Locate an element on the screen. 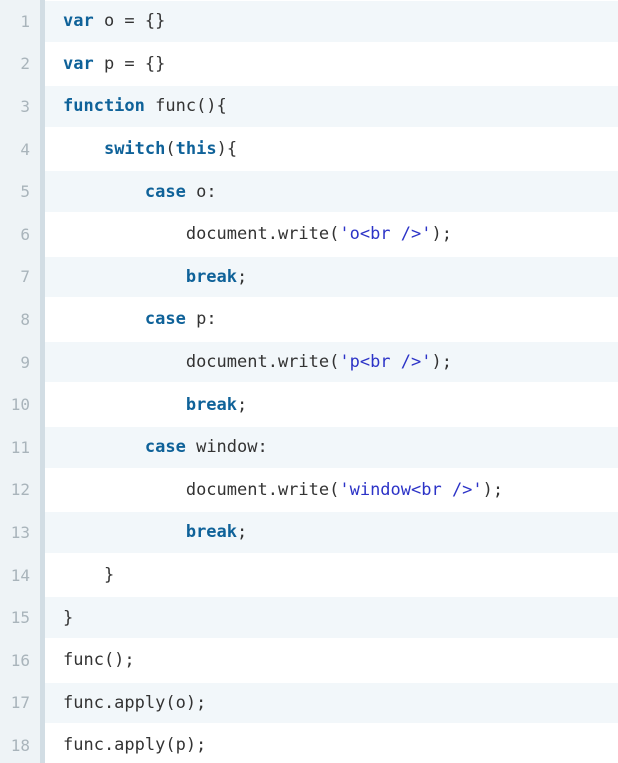 Image resolution: width=618 pixels, height=763 pixels. line-number: 7 is located at coordinates (25, 277).